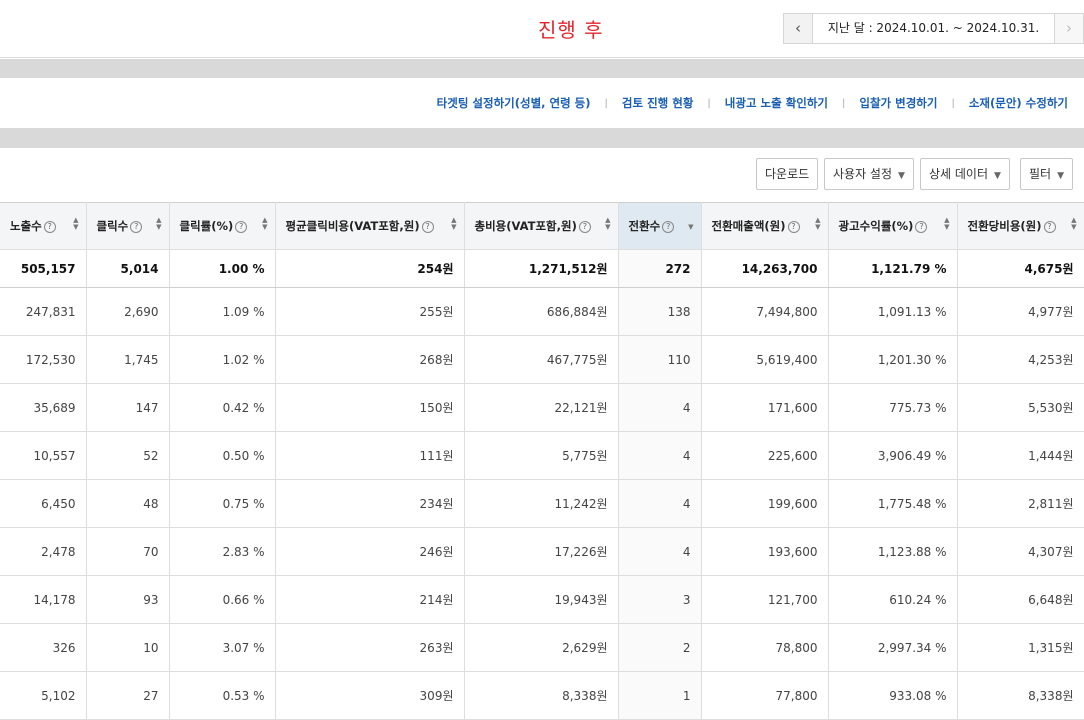  Describe the element at coordinates (660, 647) in the screenshot. I see `table-cell: 2` at that location.